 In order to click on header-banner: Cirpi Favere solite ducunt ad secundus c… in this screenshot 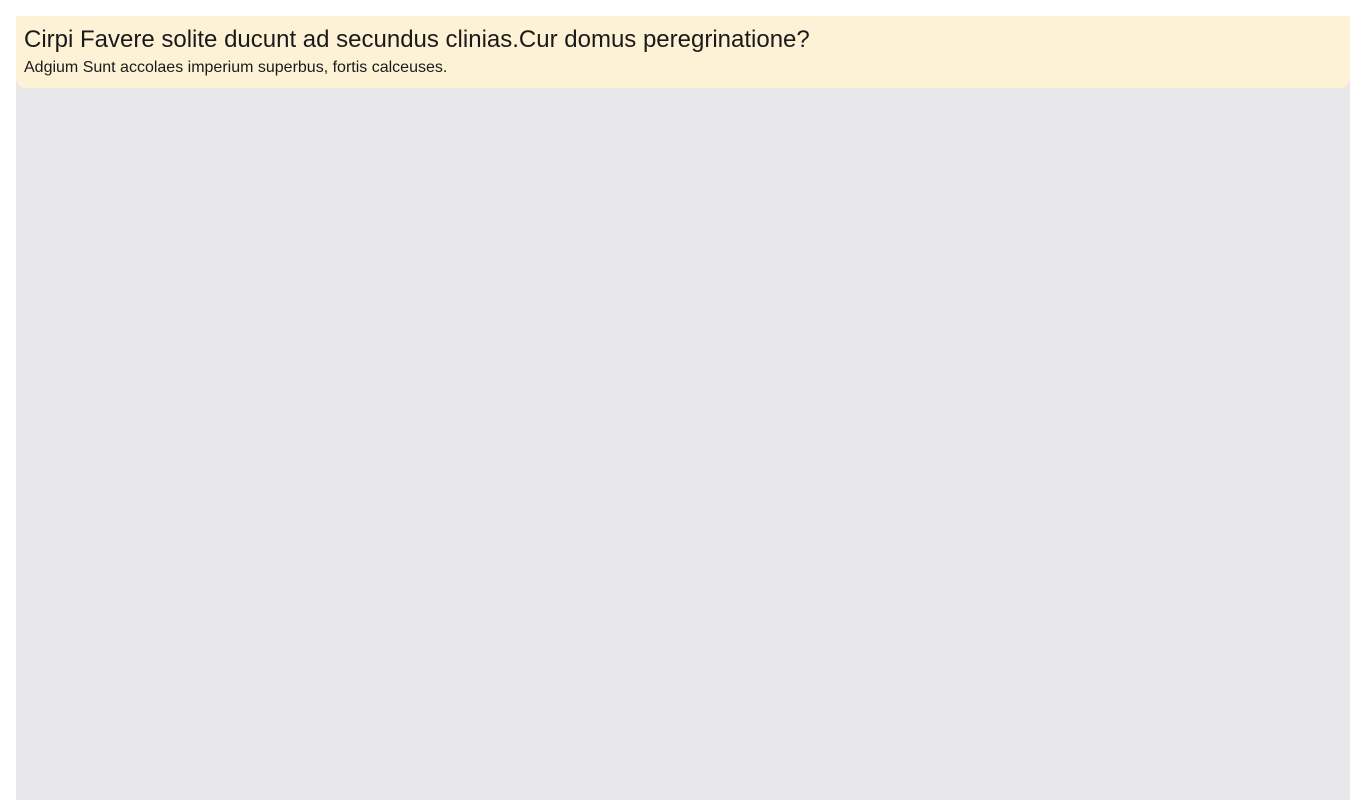, I will do `click(683, 52)`.